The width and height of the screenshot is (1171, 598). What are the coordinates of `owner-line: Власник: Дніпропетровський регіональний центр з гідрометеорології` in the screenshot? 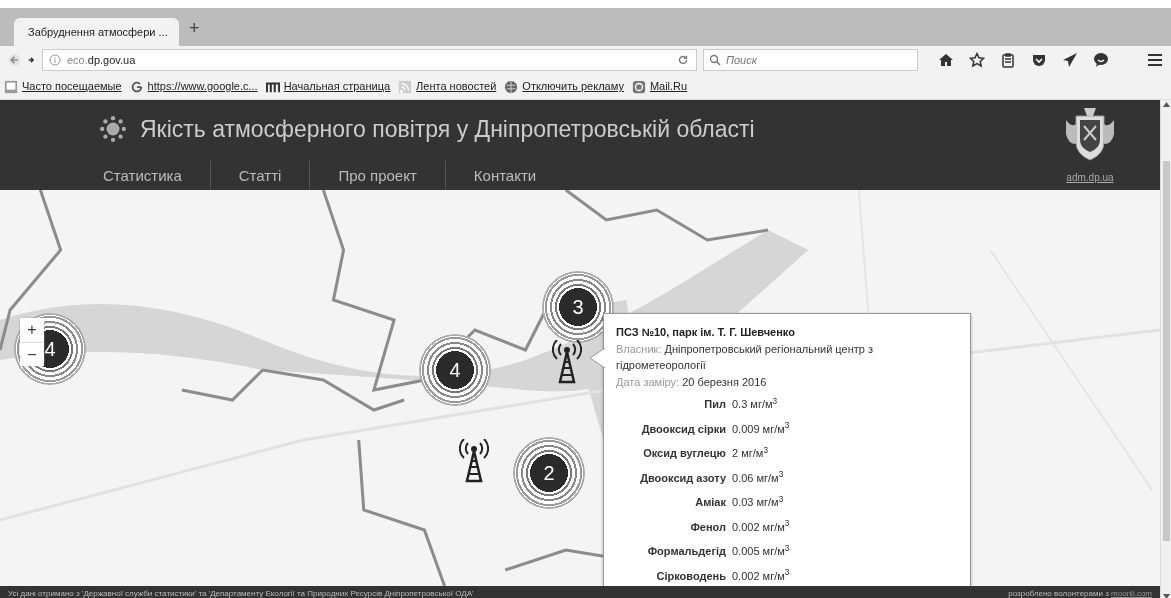 It's located at (745, 357).